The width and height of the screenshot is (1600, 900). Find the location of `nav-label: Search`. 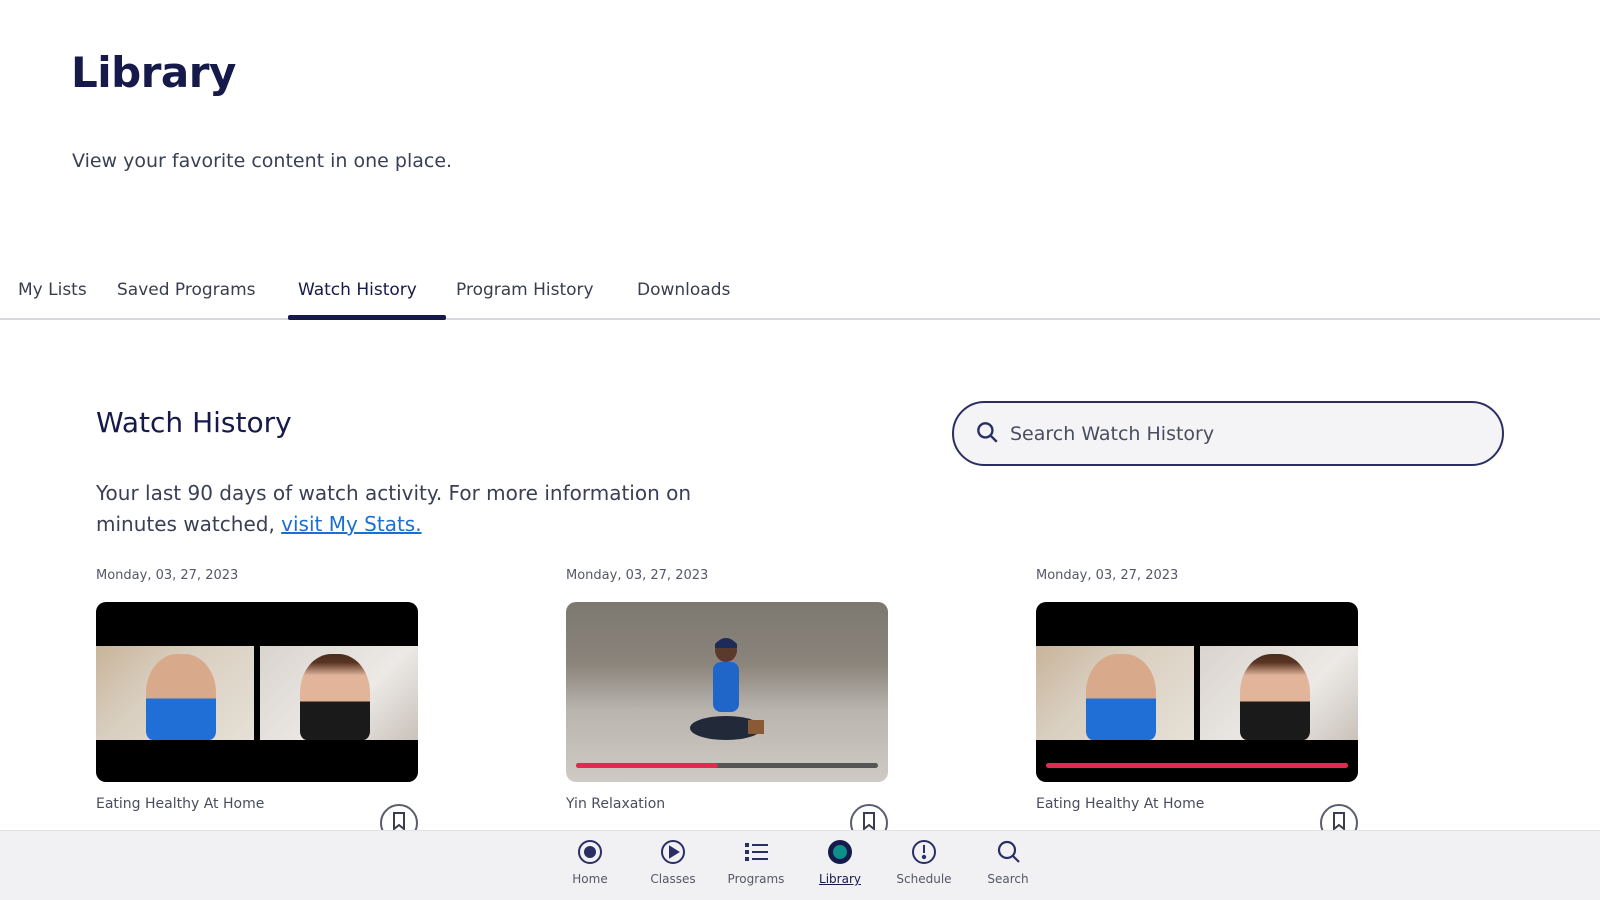

nav-label: Search is located at coordinates (1008, 879).